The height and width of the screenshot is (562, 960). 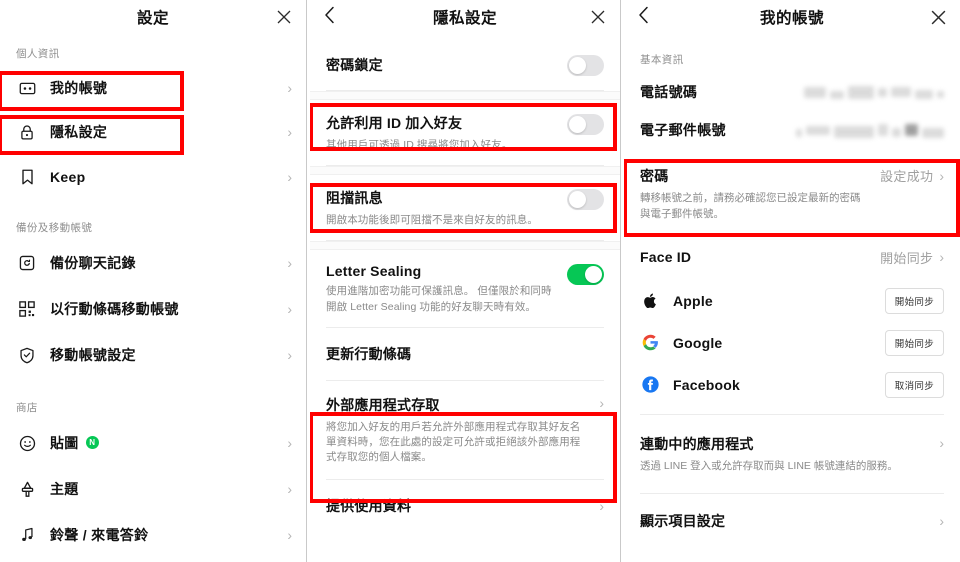 I want to click on group-label-basic-info: 基本資訊, so click(x=662, y=60).